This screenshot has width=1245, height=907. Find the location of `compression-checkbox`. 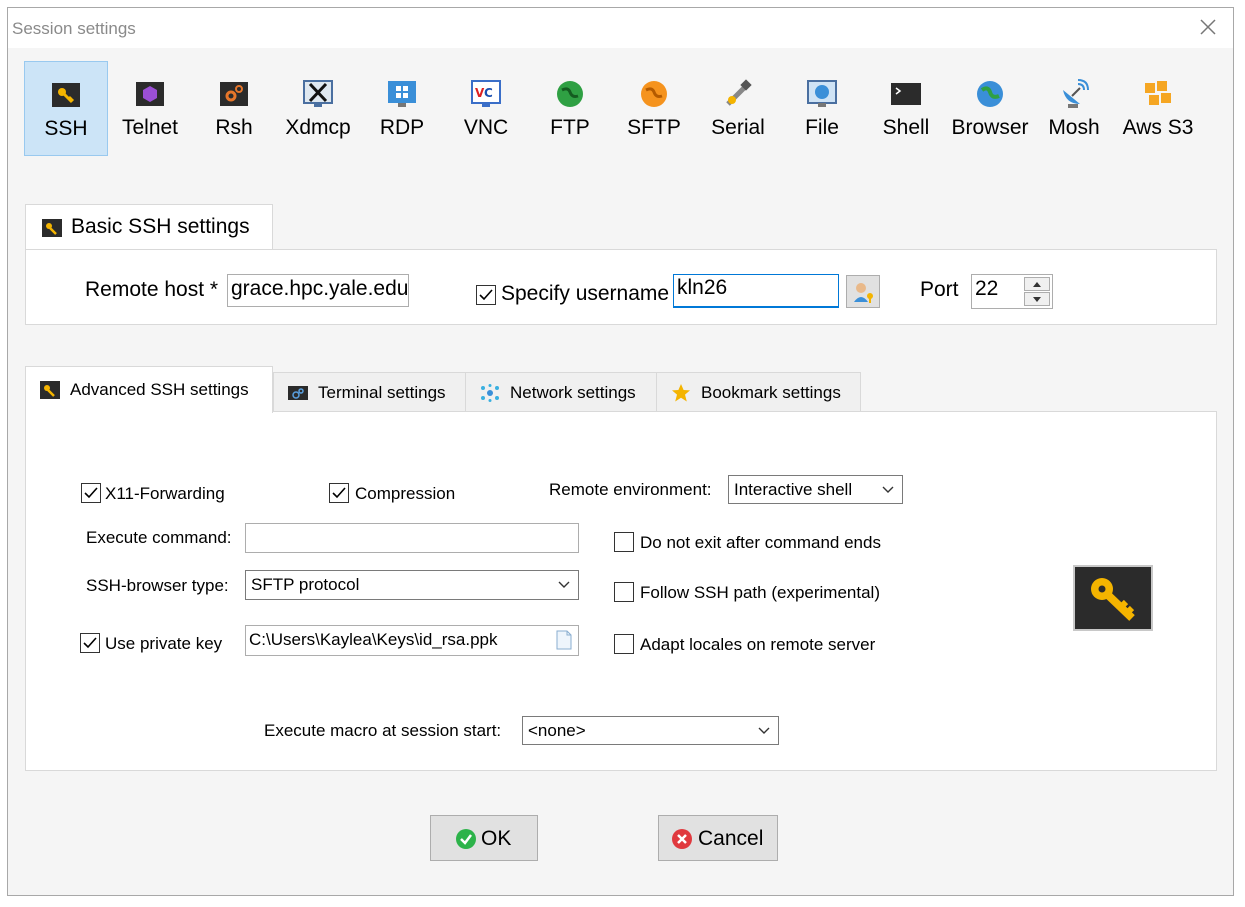

compression-checkbox is located at coordinates (339, 493).